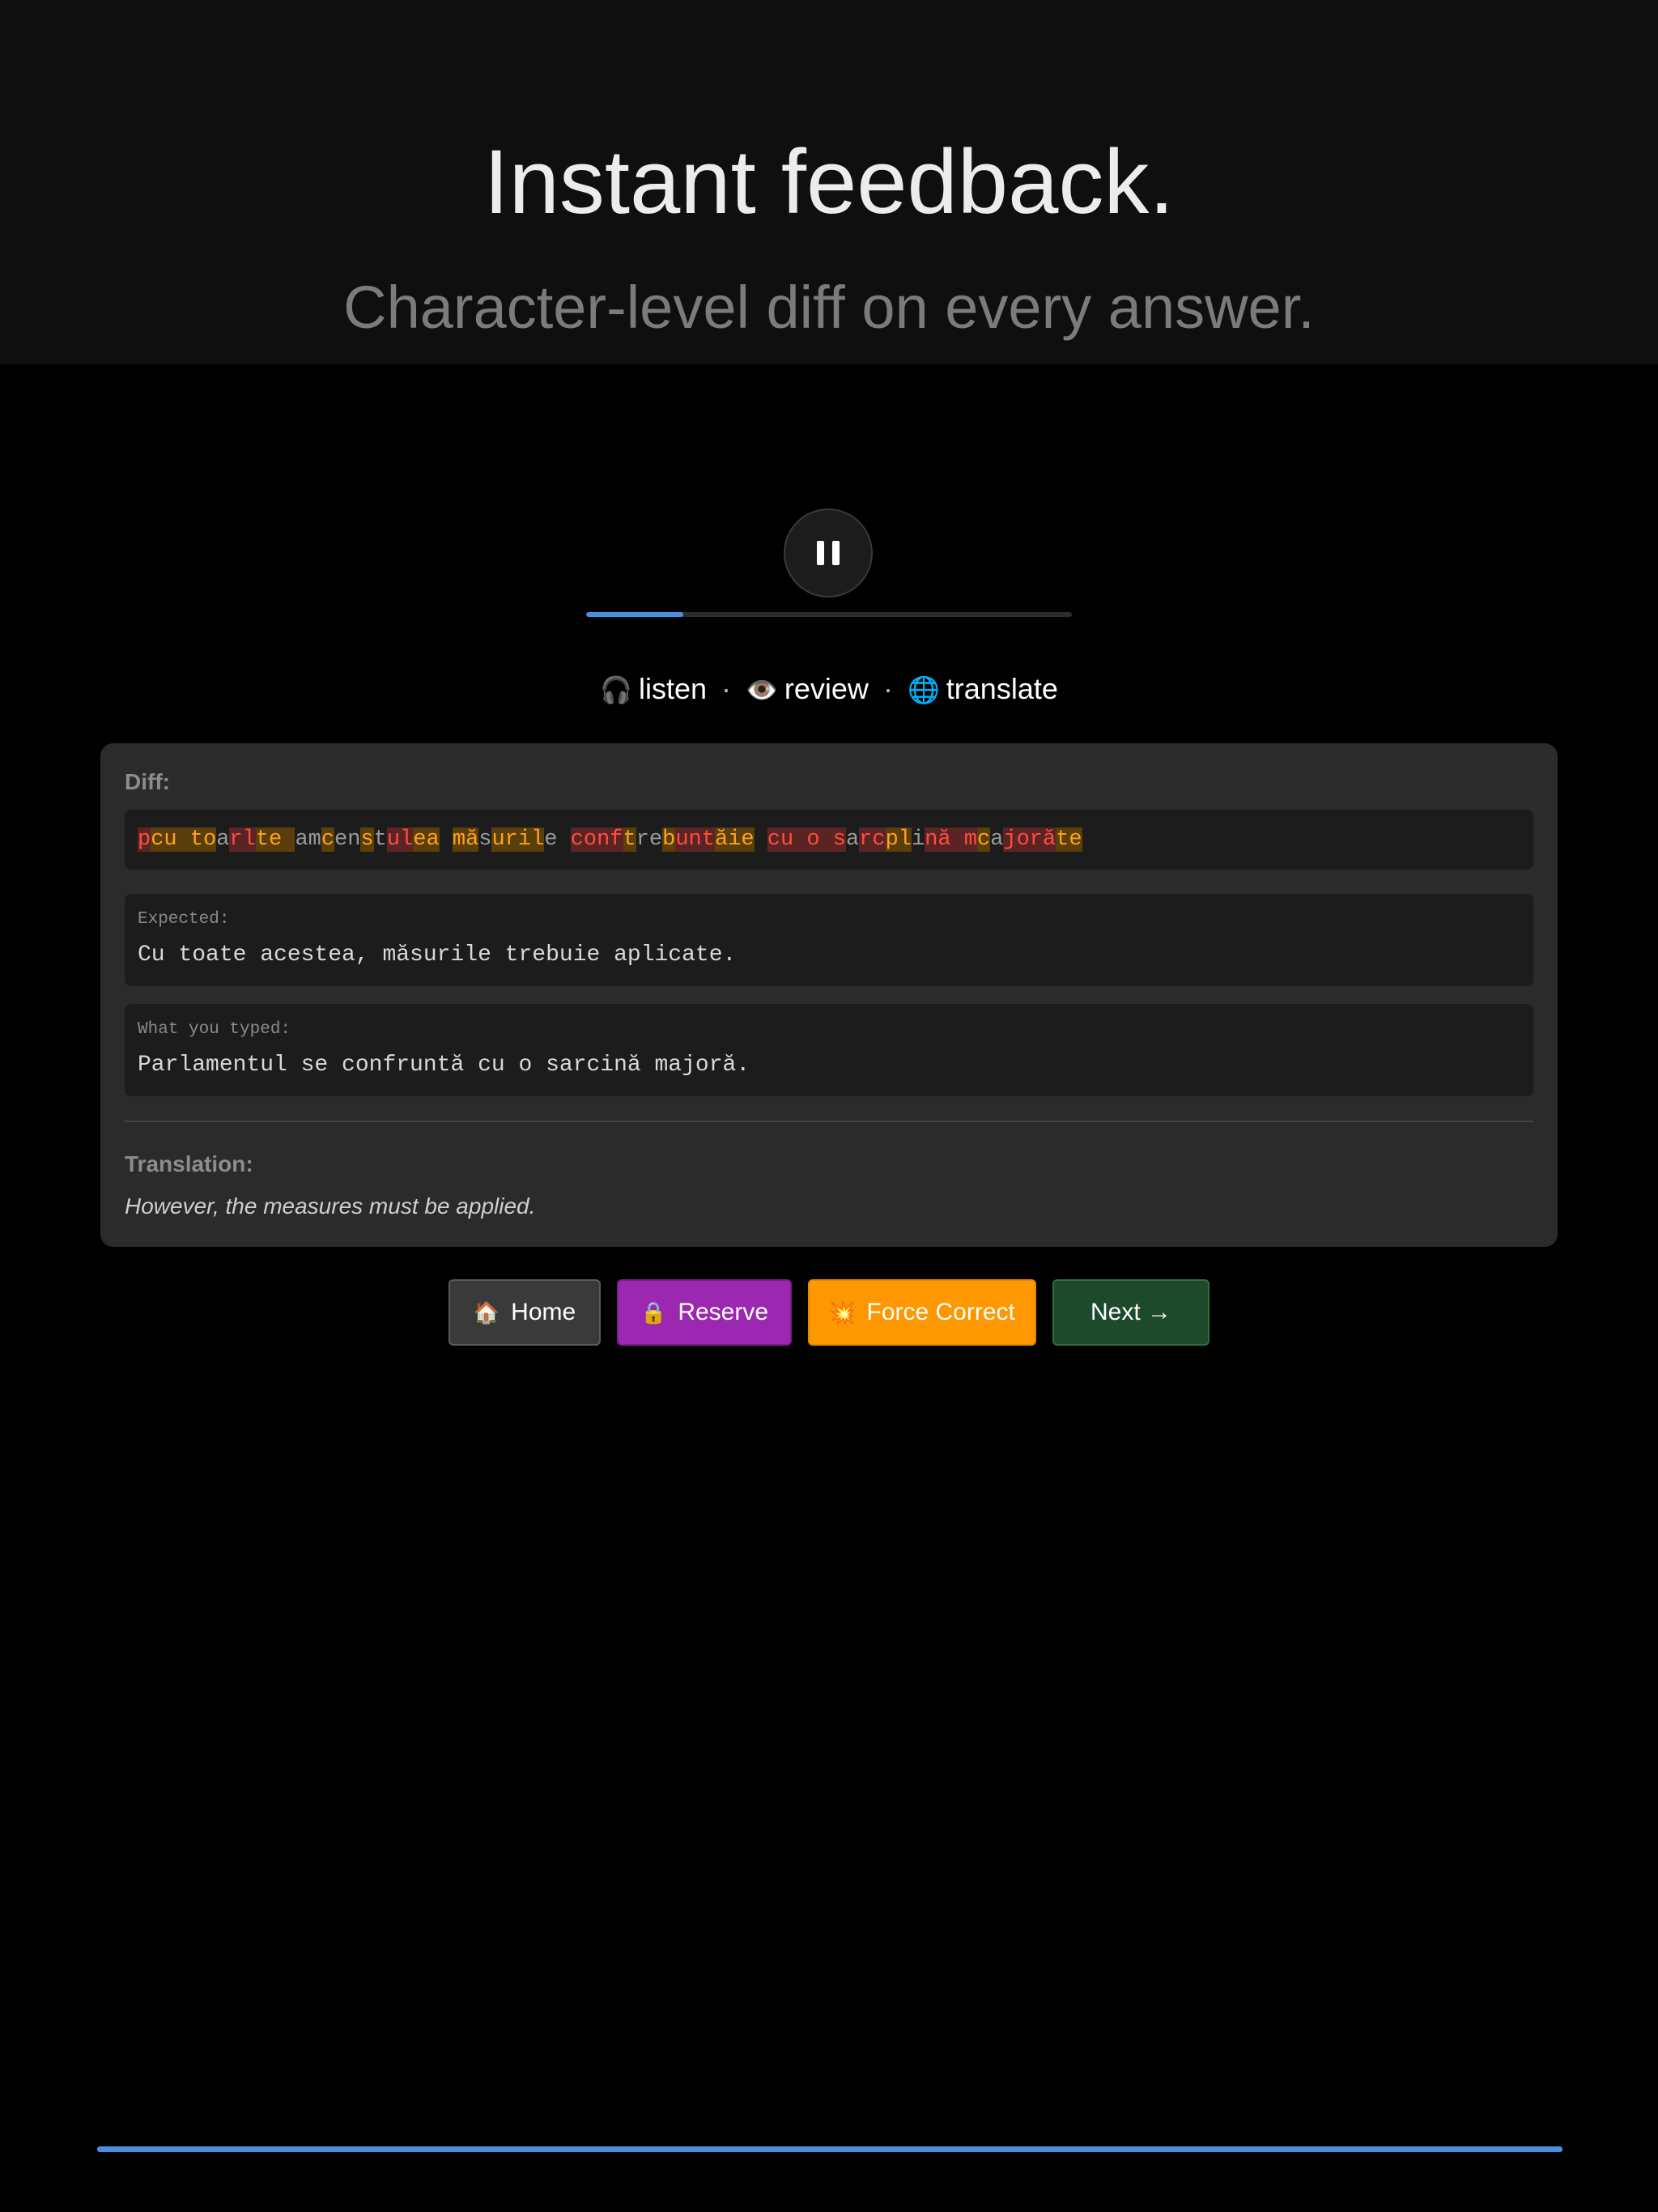 This screenshot has width=1658, height=2212. Describe the element at coordinates (144, 840) in the screenshot. I see `diff-removed: p` at that location.